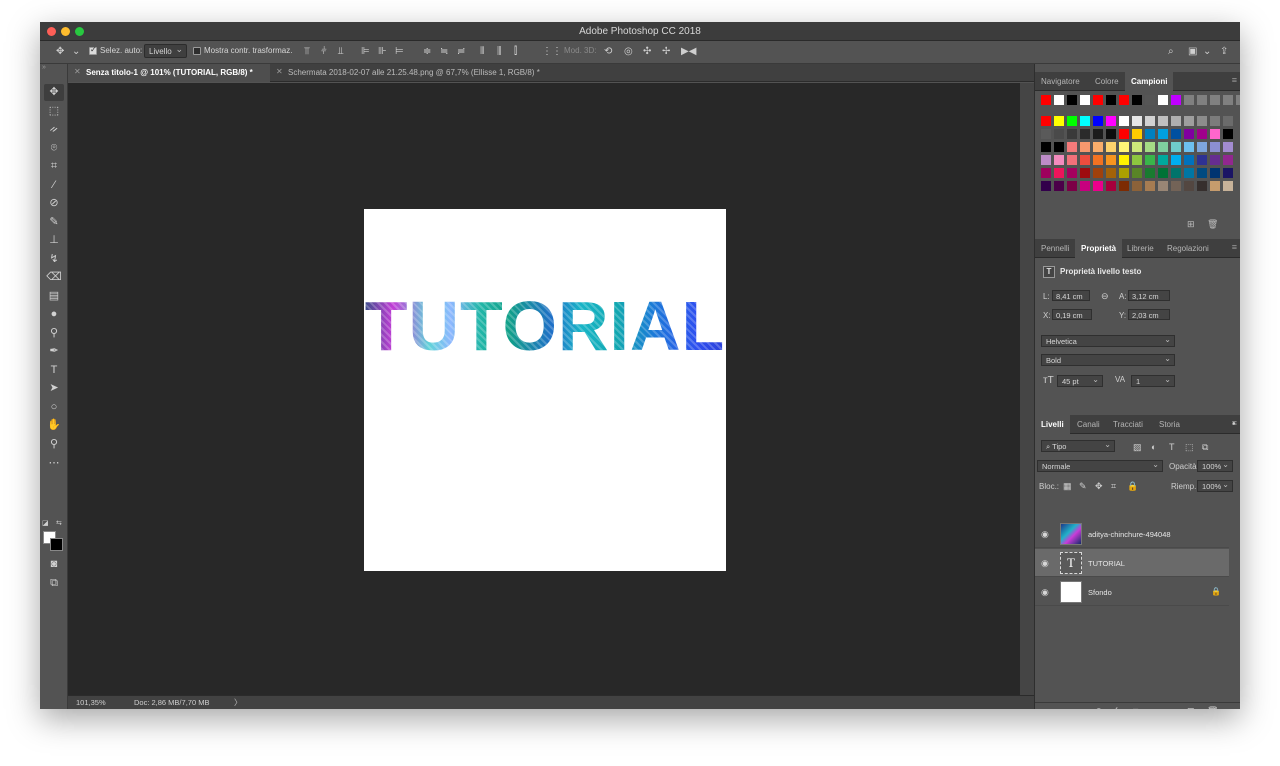 Image resolution: width=1280 pixels, height=766 pixels. I want to click on filter-type-icon: T, so click(1172, 447).